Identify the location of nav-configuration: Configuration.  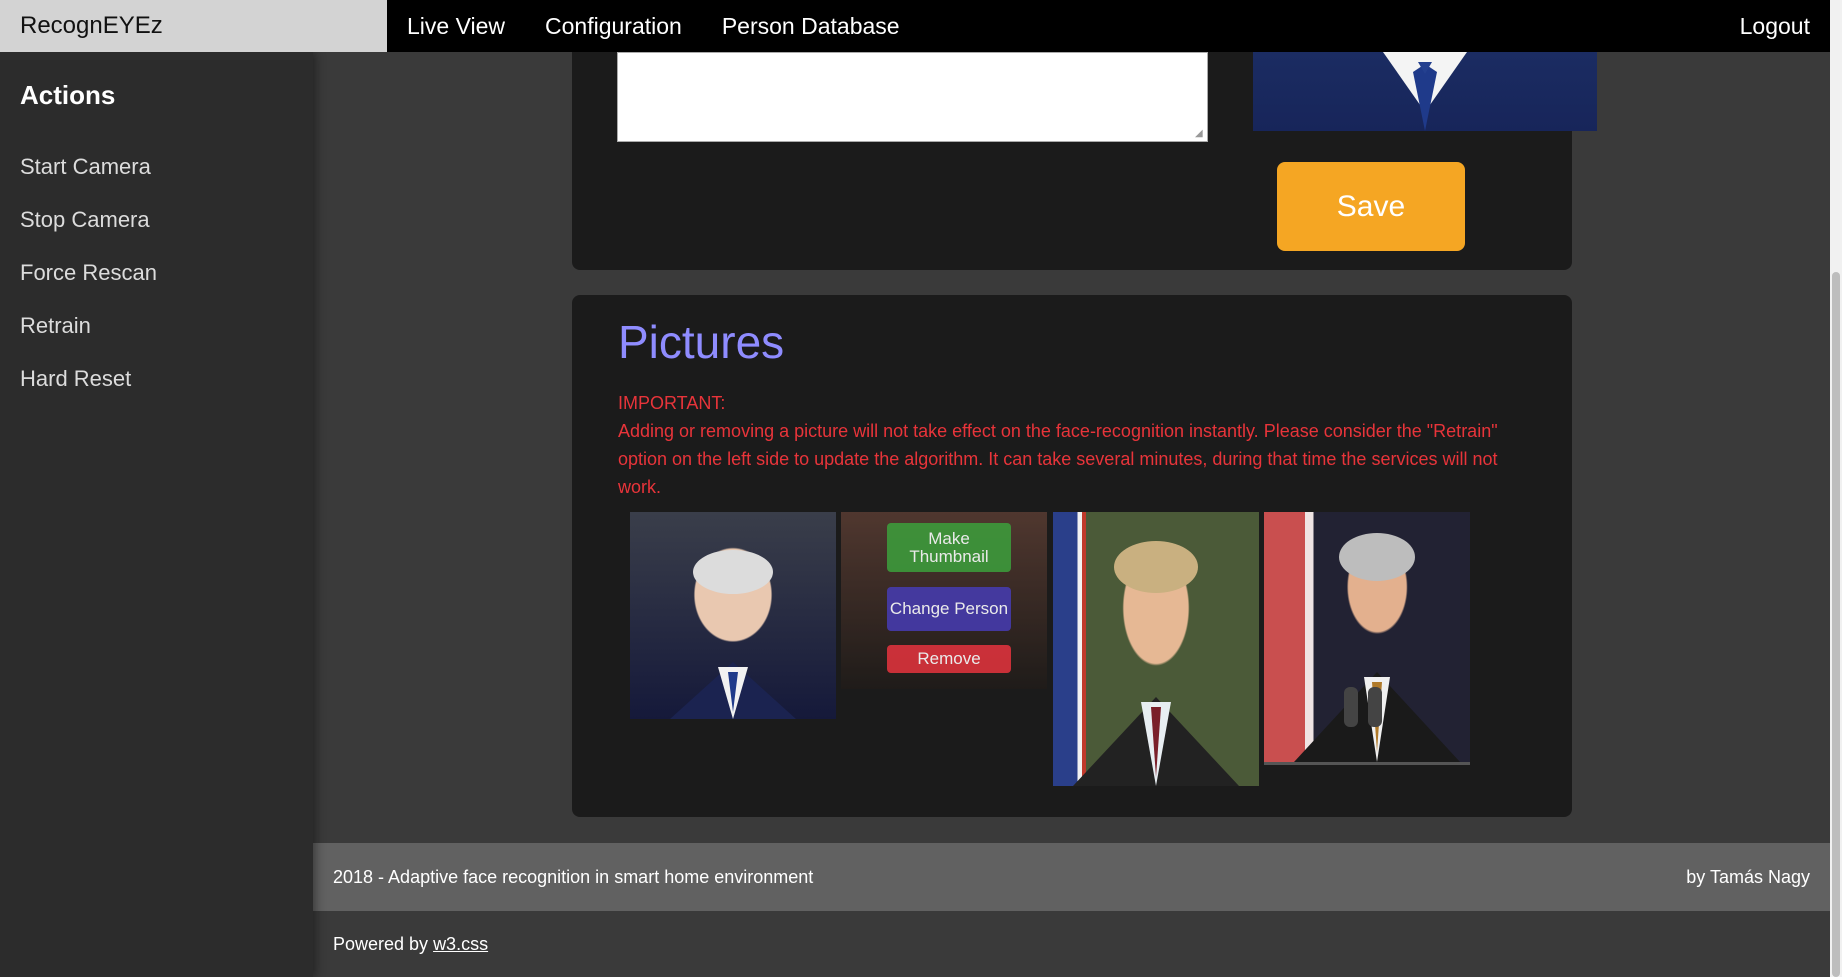
(613, 26).